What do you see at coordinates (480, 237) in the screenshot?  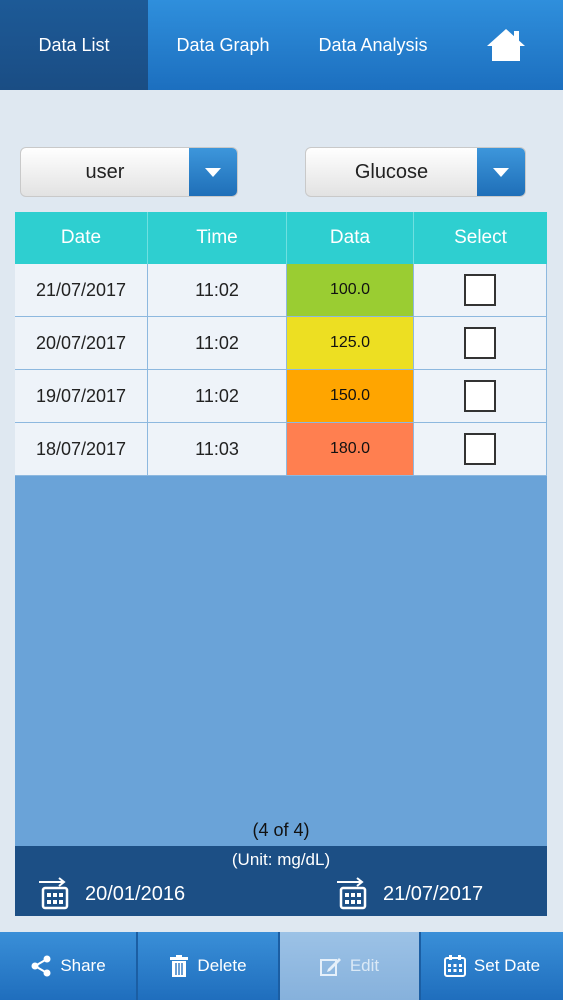 I see `header-select: Select` at bounding box center [480, 237].